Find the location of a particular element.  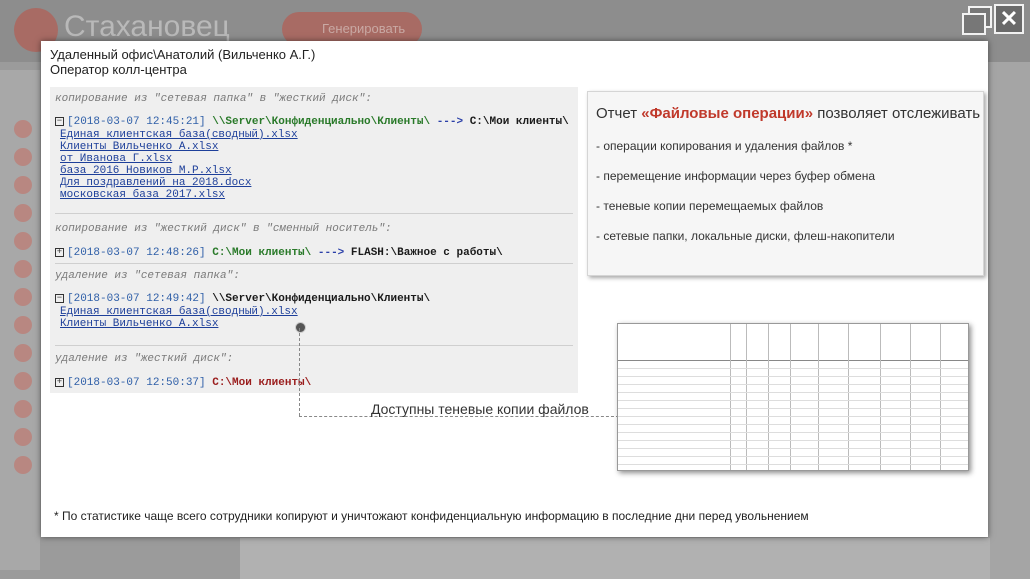

spreadsheet-header is located at coordinates (793, 342).